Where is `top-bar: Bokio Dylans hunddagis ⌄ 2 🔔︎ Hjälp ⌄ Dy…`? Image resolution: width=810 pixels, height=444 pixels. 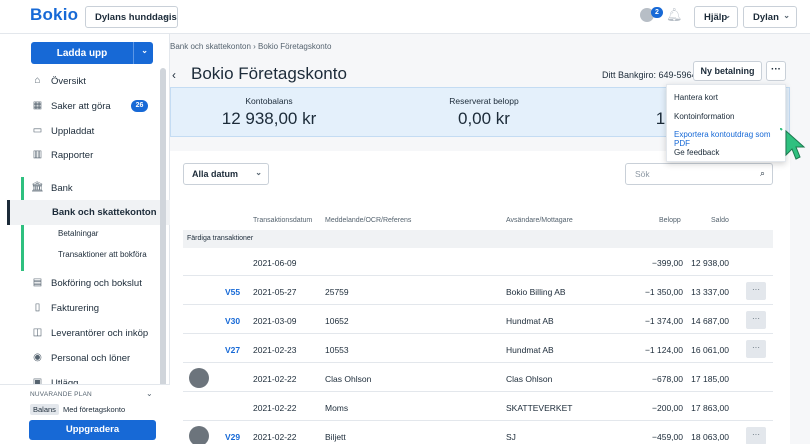
top-bar: Bokio Dylans hunddagis ⌄ 2 🔔︎ Hjälp ⌄ Dy… is located at coordinates (405, 17).